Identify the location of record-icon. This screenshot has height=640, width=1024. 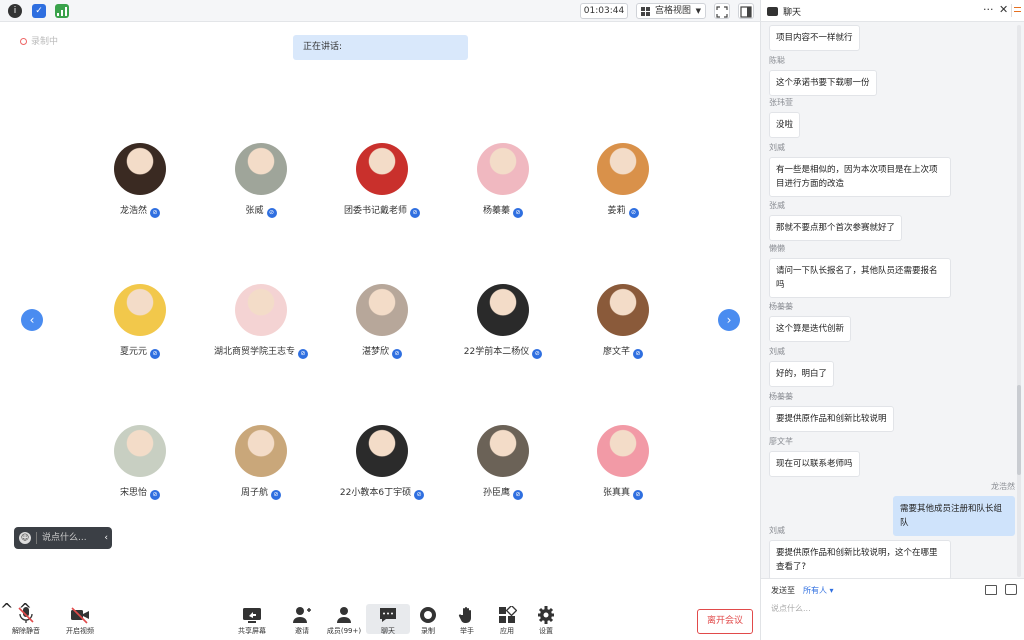
(428, 615).